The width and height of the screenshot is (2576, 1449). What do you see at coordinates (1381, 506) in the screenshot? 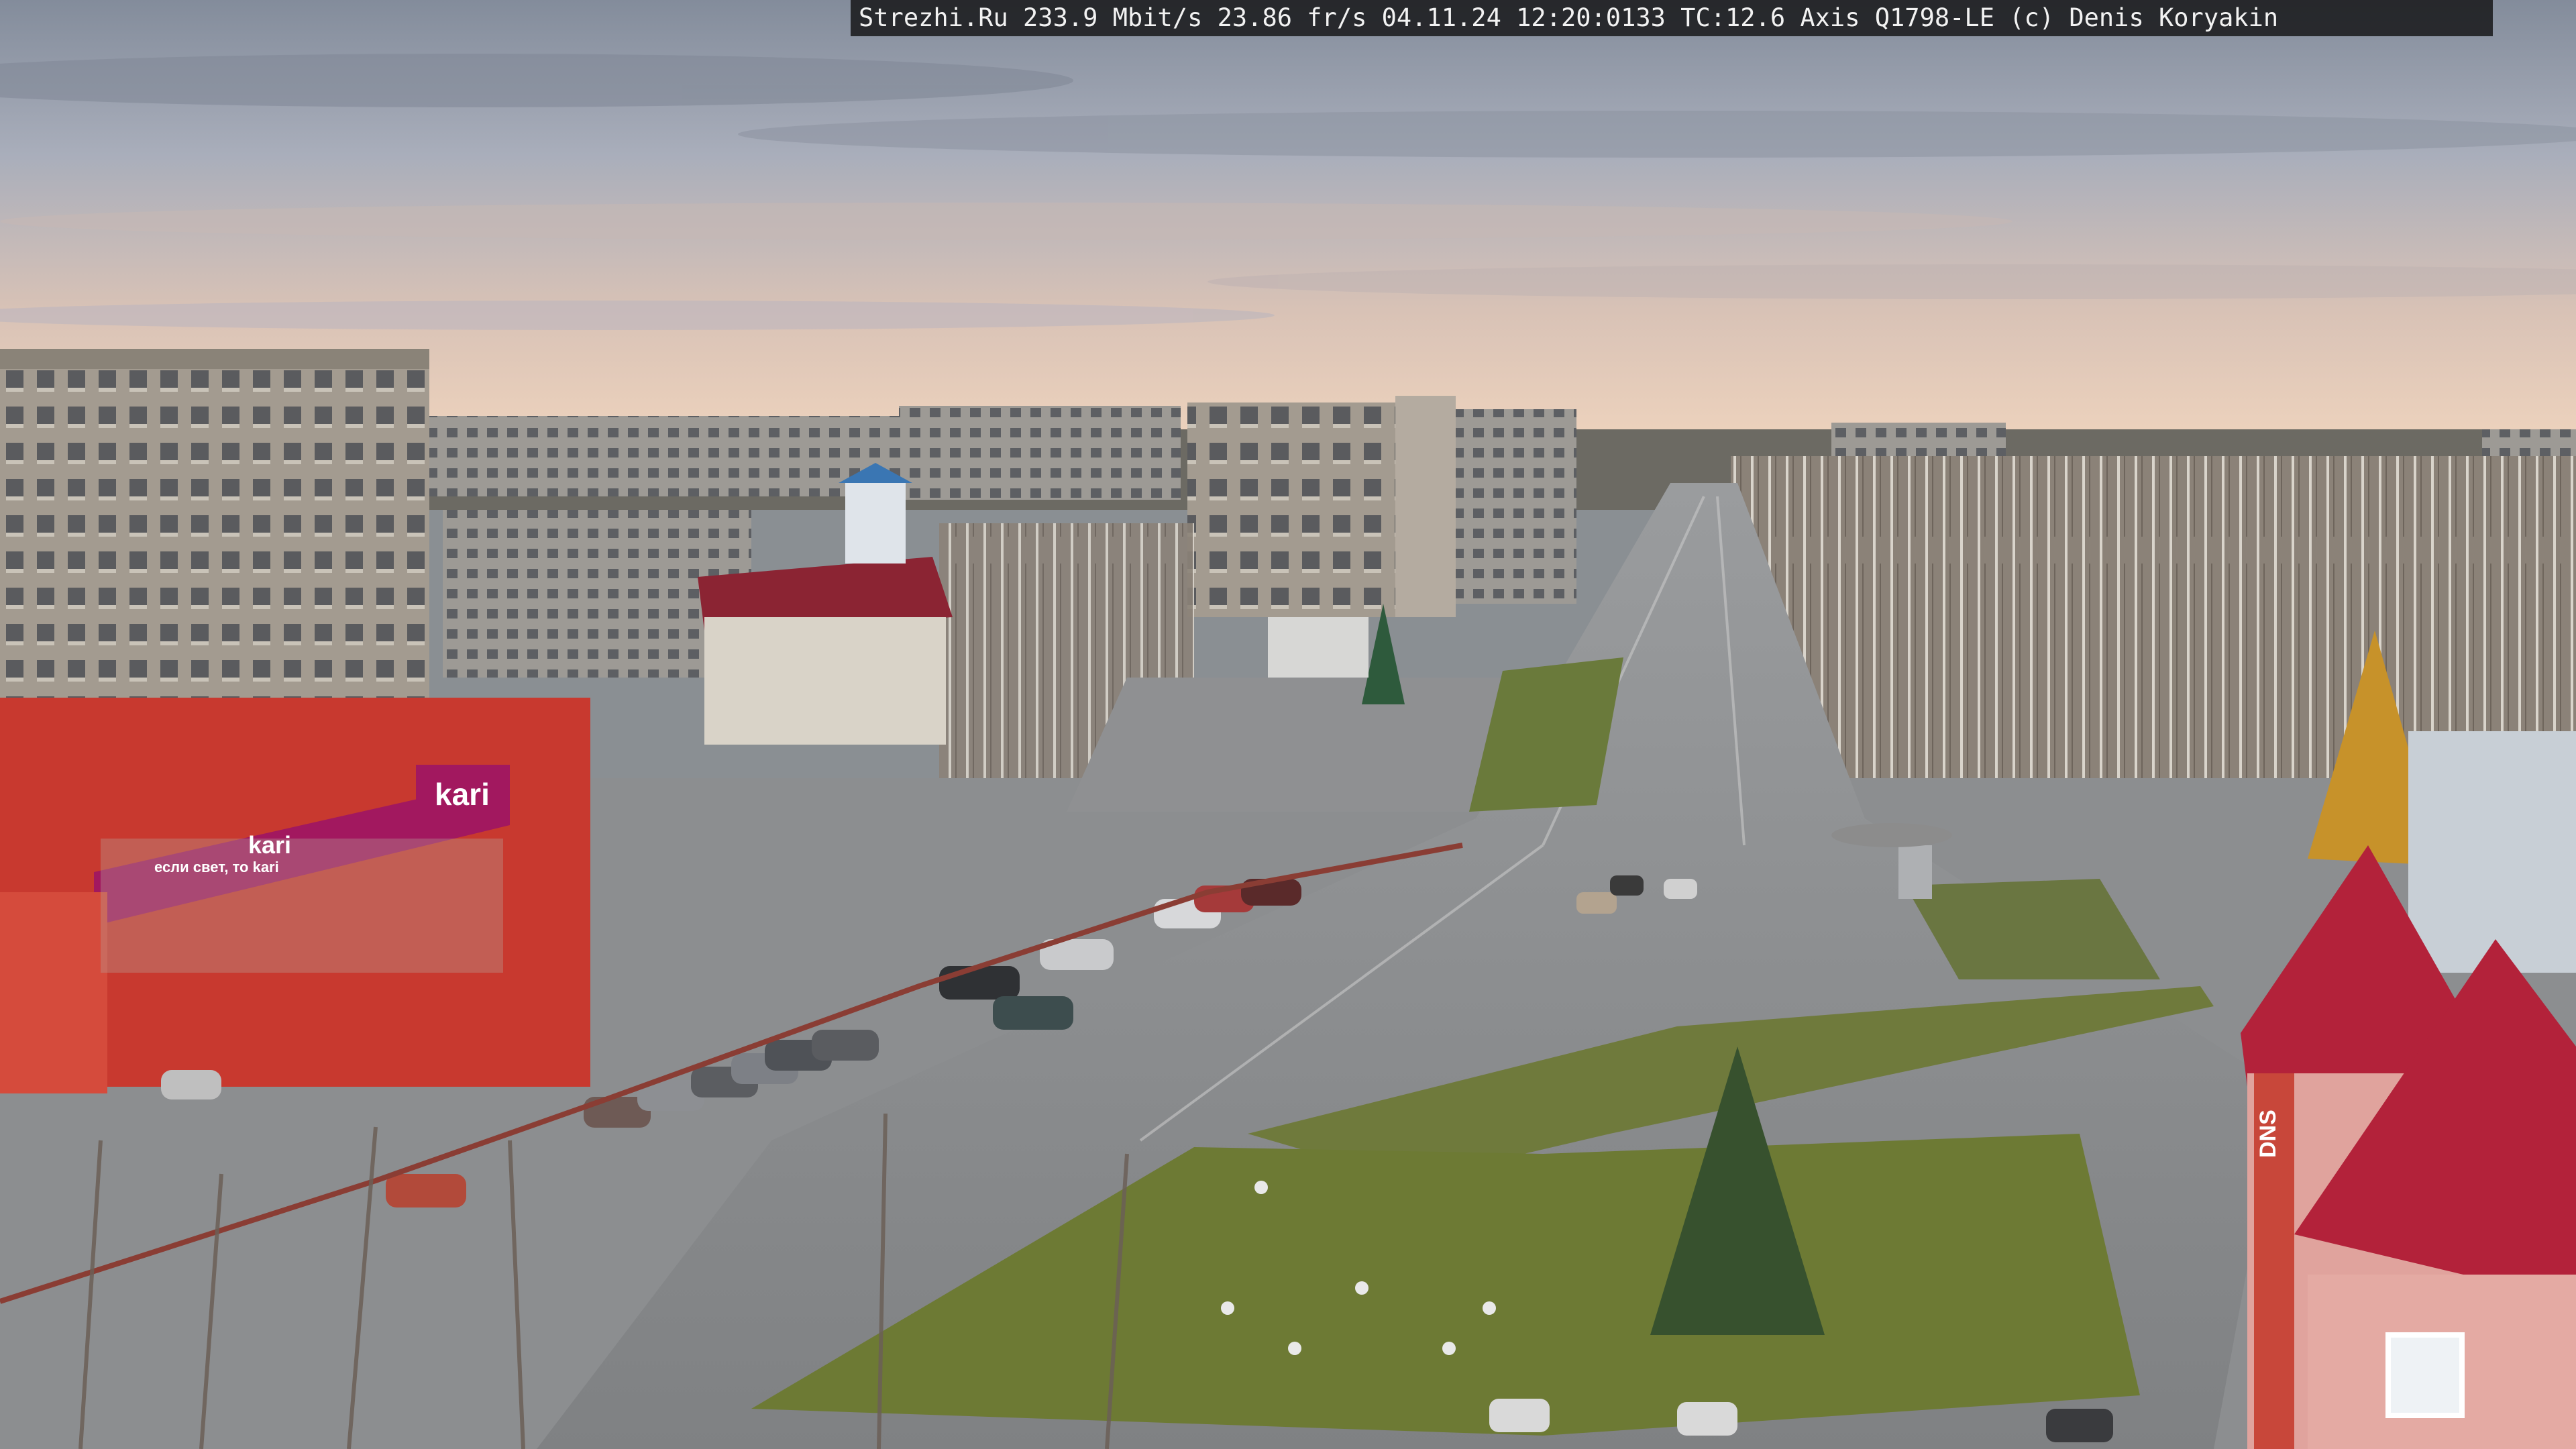
I see `central-apartment-tower` at bounding box center [1381, 506].